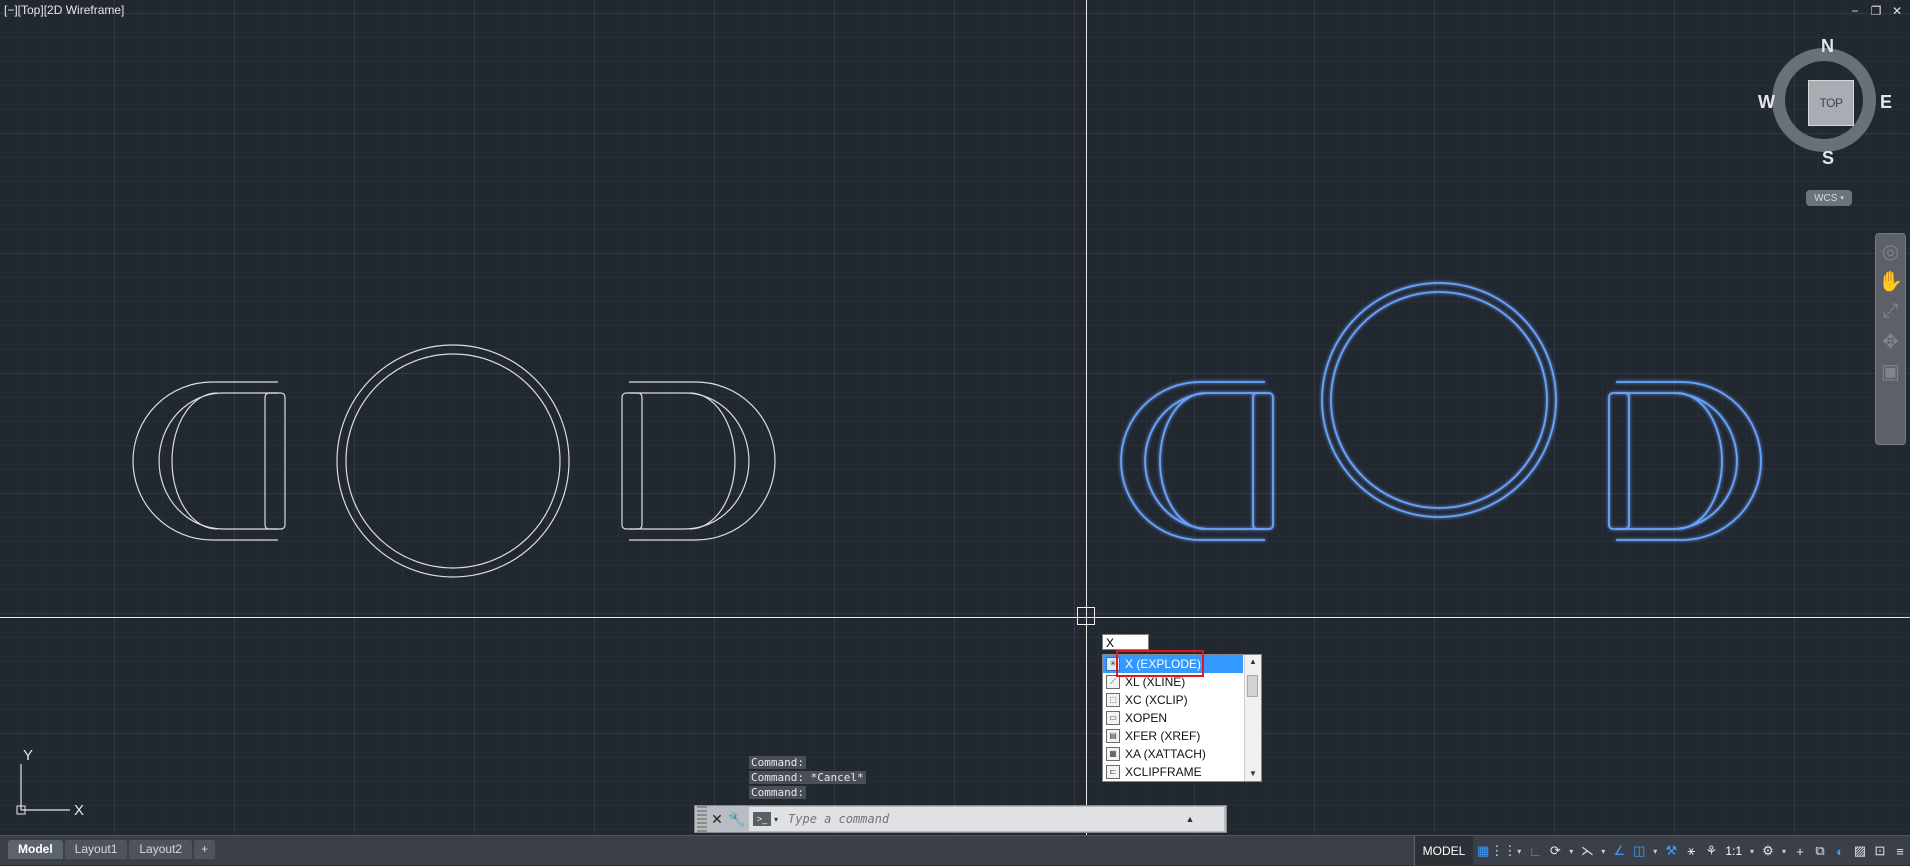 Image resolution: width=1910 pixels, height=866 pixels. I want to click on wcs-menu-button: WCS ▾, so click(1829, 198).